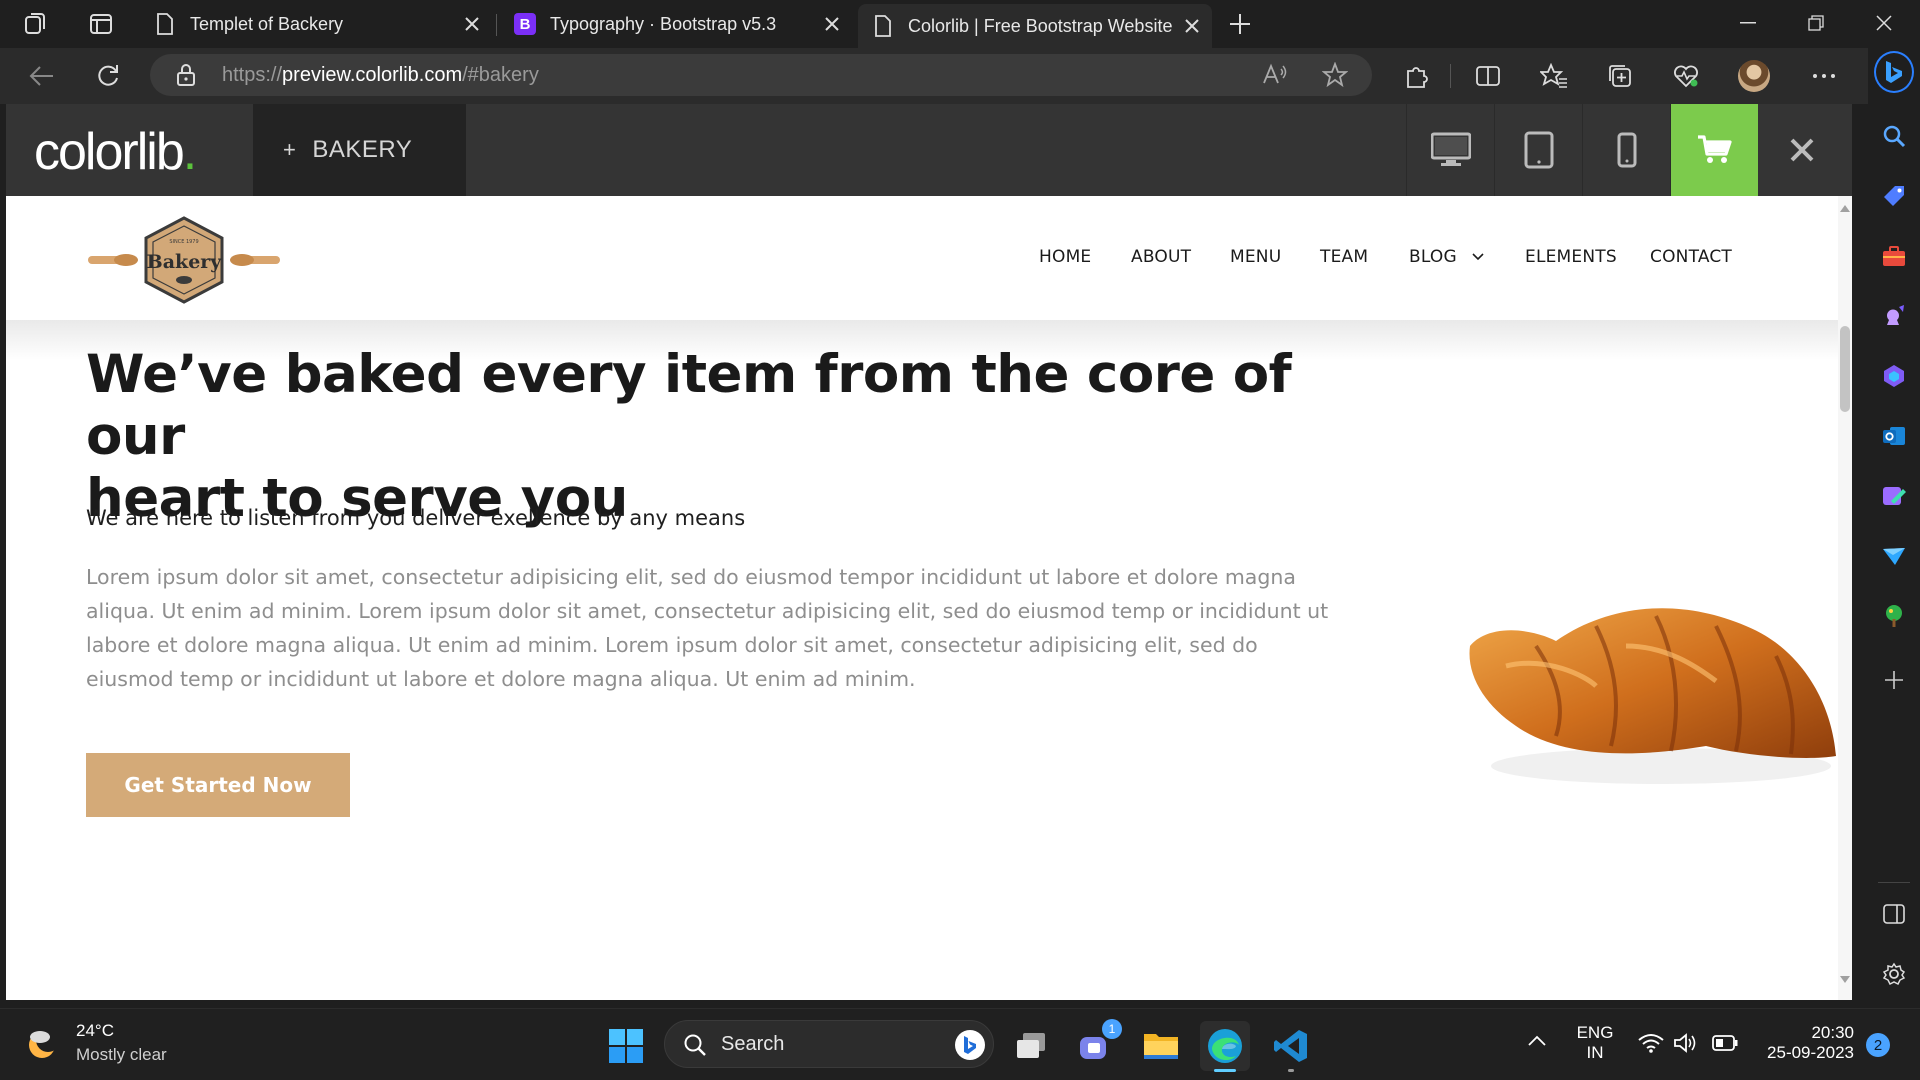 Image resolution: width=1920 pixels, height=1080 pixels. What do you see at coordinates (1685, 1043) in the screenshot?
I see `volume-icon` at bounding box center [1685, 1043].